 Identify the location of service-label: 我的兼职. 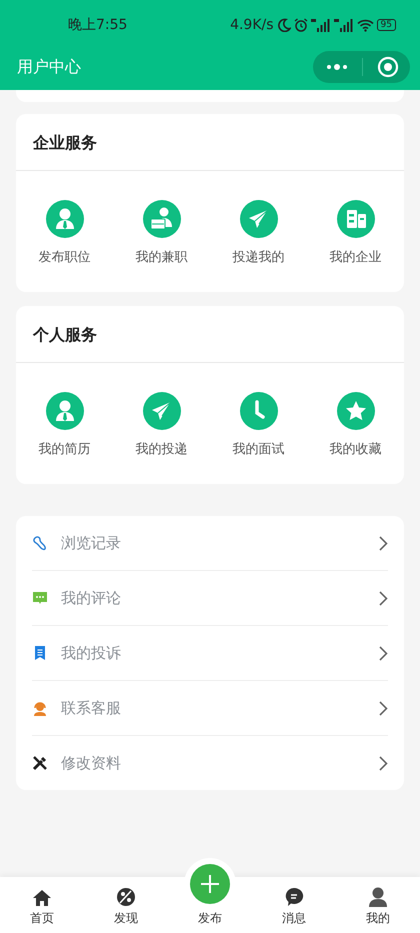
(162, 257).